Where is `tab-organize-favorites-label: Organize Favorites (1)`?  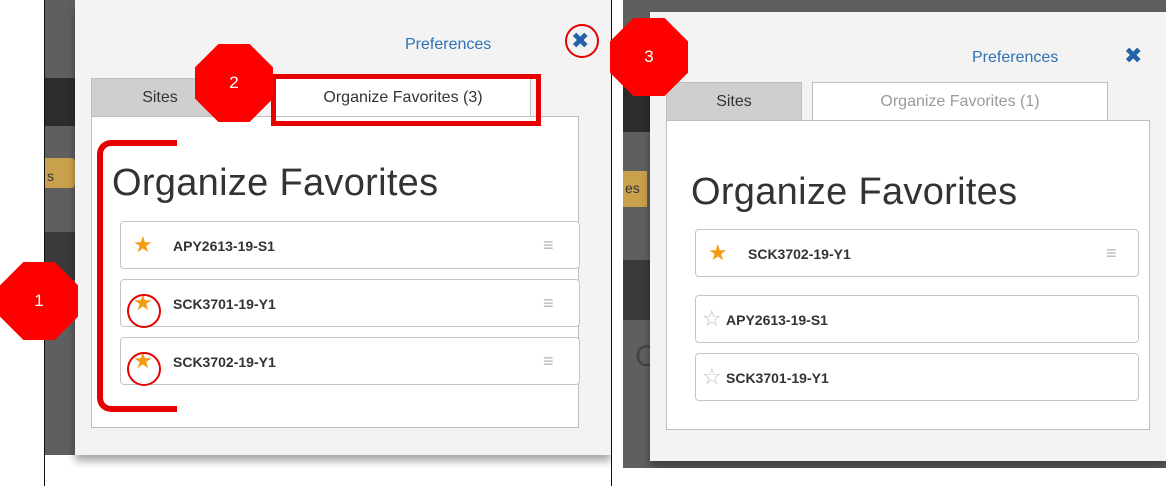 tab-organize-favorites-label: Organize Favorites (1) is located at coordinates (960, 101).